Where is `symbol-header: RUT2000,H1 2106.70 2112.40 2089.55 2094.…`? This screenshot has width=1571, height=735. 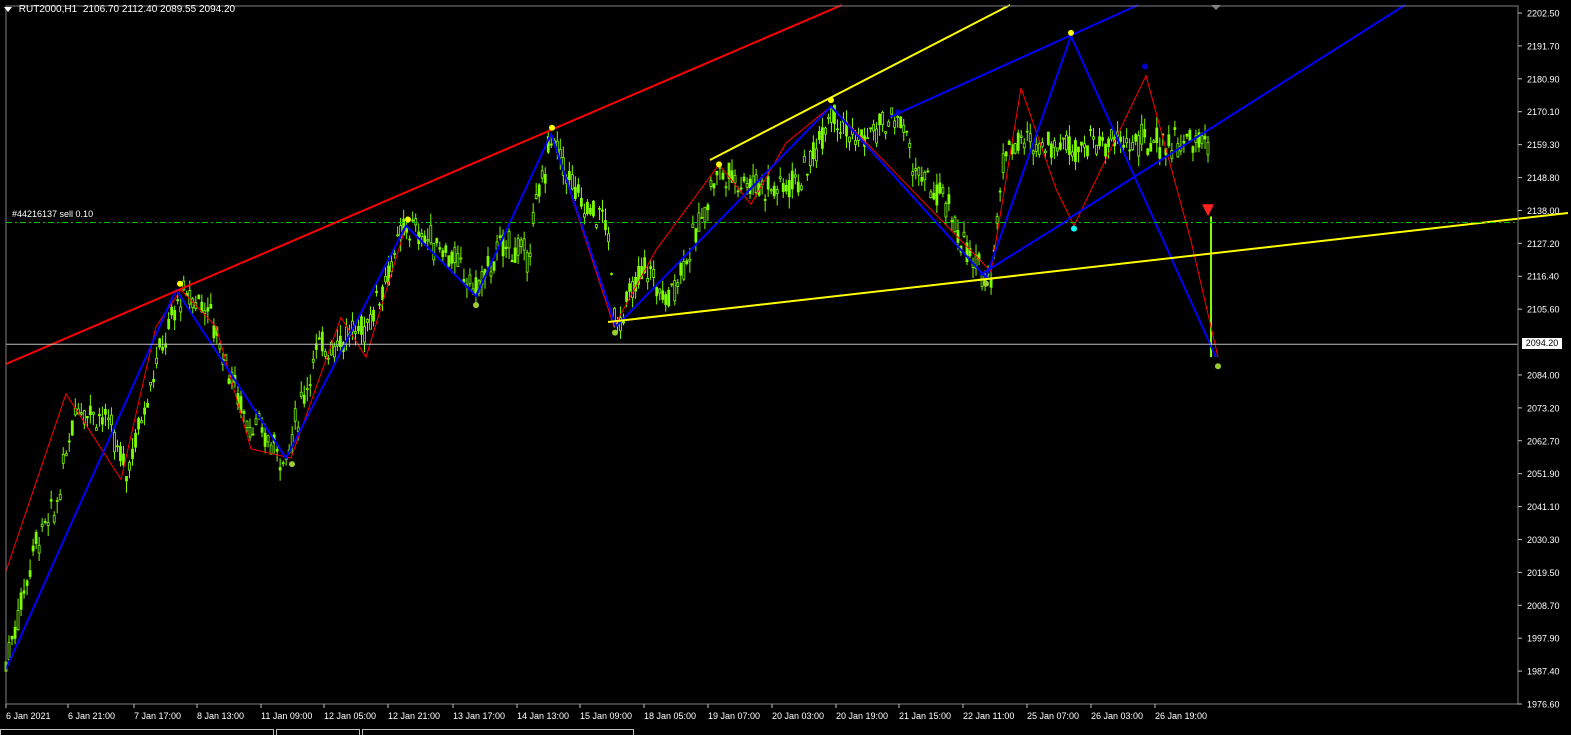 symbol-header: RUT2000,H1 2106.70 2112.40 2089.55 2094.… is located at coordinates (119, 9).